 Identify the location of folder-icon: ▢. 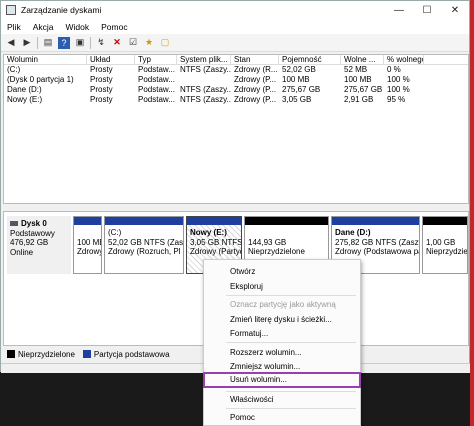
(165, 43).